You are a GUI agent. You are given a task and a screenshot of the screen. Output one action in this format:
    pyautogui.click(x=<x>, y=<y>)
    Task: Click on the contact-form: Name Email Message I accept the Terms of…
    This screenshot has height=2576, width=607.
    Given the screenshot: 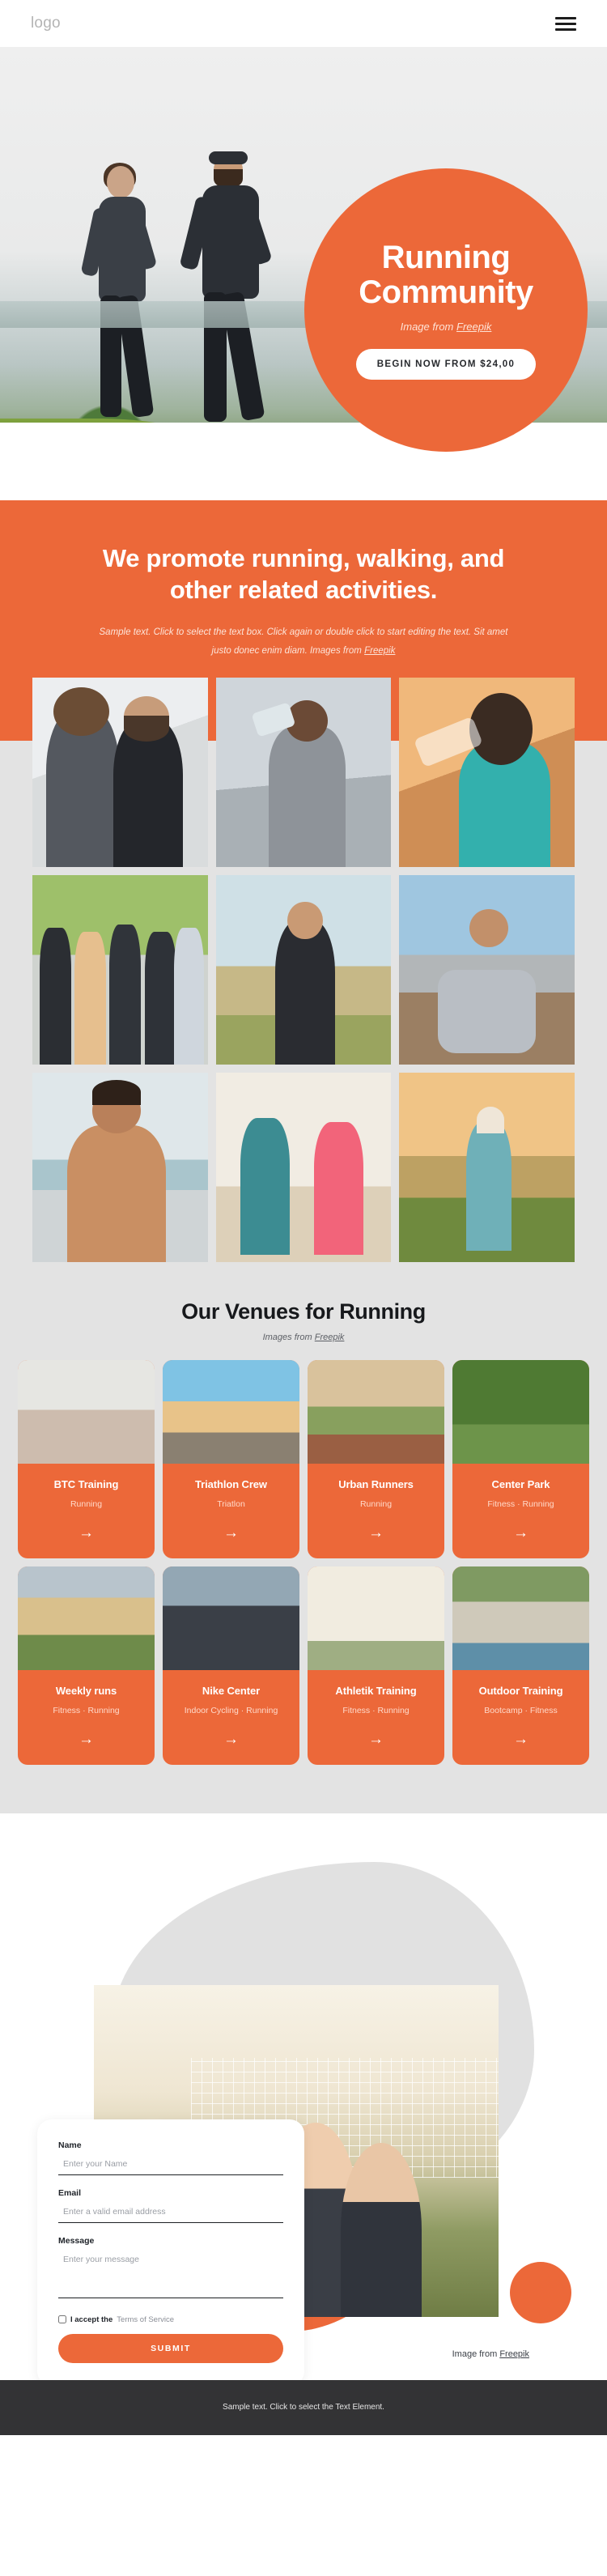 What is the action you would take?
    pyautogui.click(x=170, y=2249)
    